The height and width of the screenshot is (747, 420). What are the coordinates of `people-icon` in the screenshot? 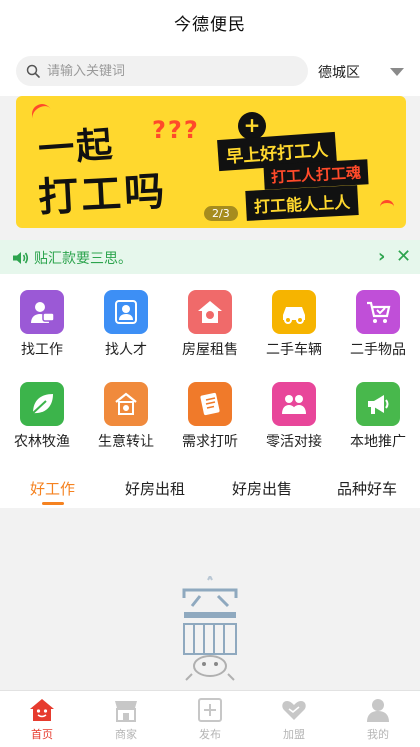 It's located at (294, 404).